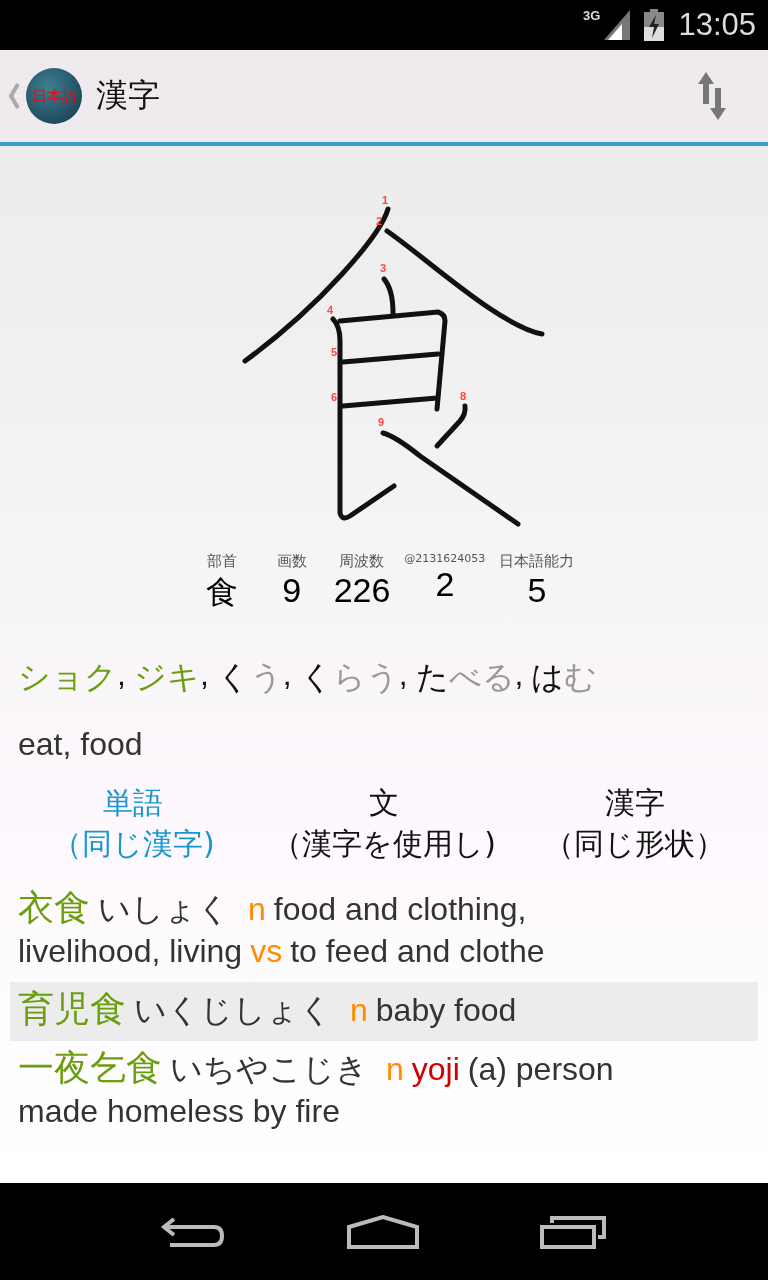 The height and width of the screenshot is (1280, 768). I want to click on definition-text: (a) person, so click(540, 1069).